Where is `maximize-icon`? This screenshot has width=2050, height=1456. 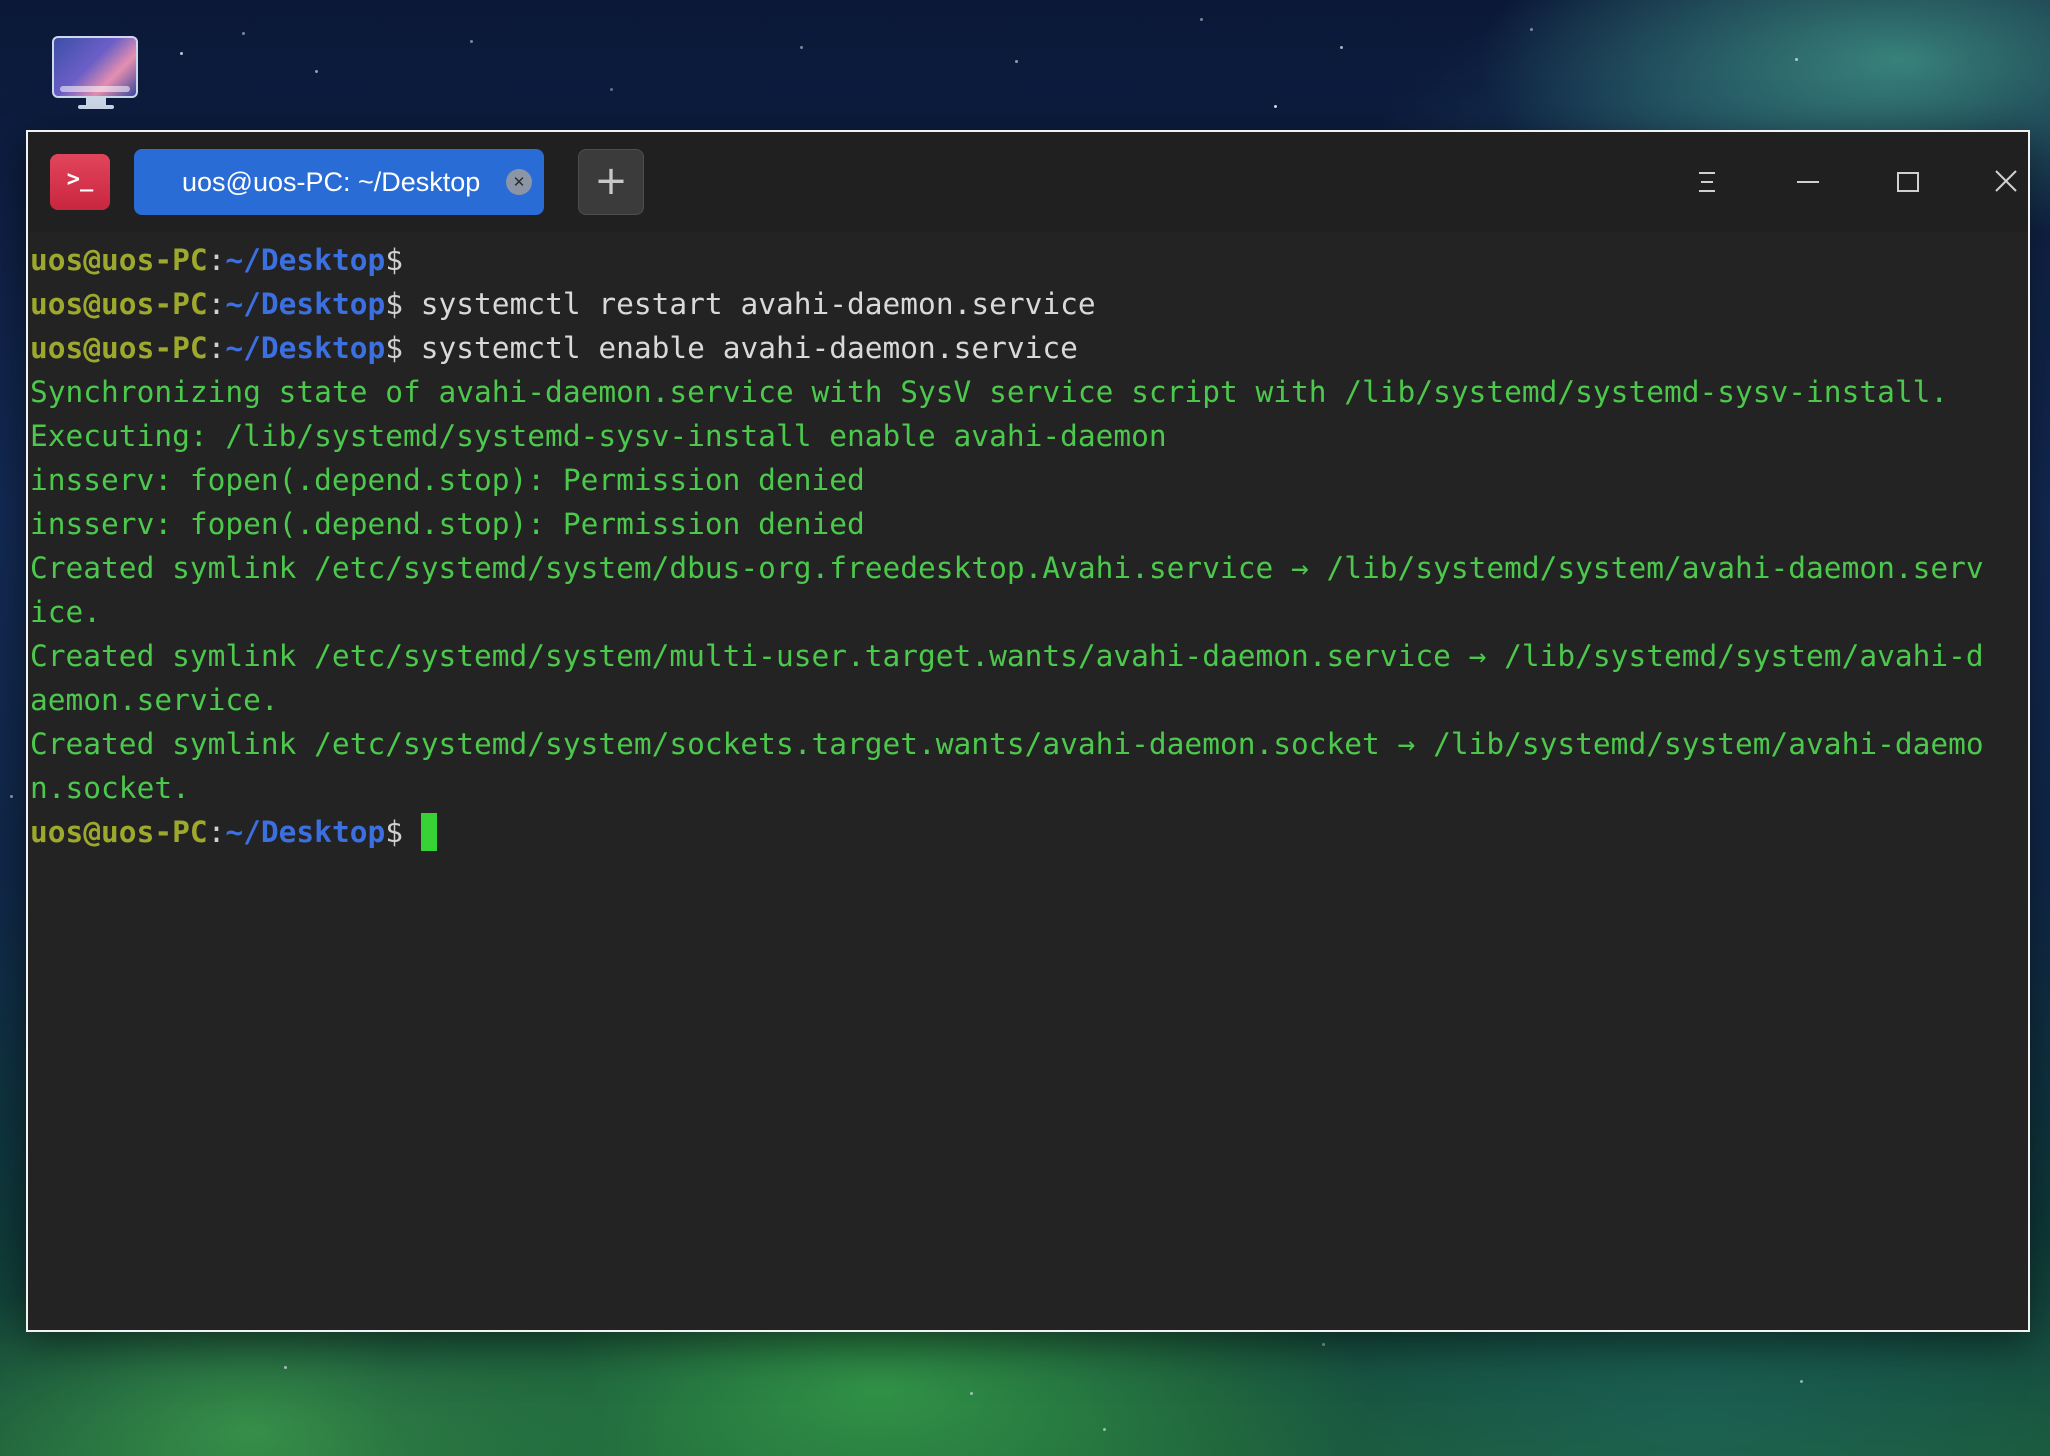 maximize-icon is located at coordinates (1908, 182).